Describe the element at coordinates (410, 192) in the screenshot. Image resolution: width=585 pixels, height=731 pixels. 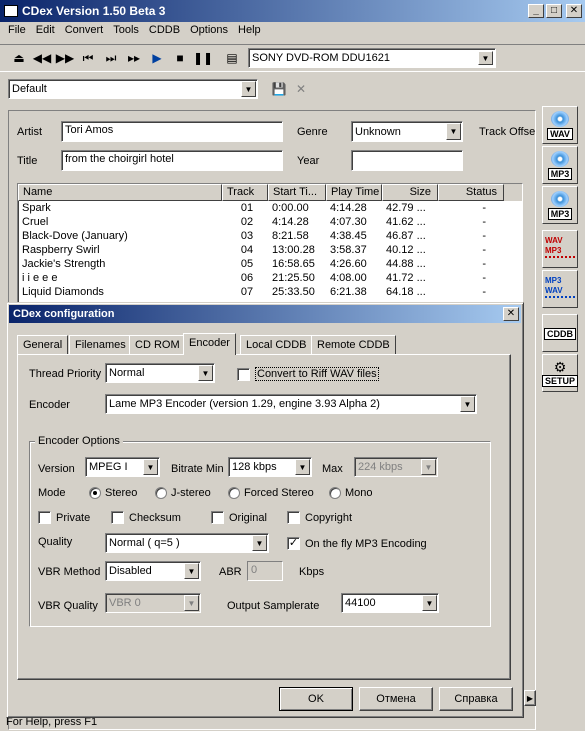
I see `column-size: Size` at that location.